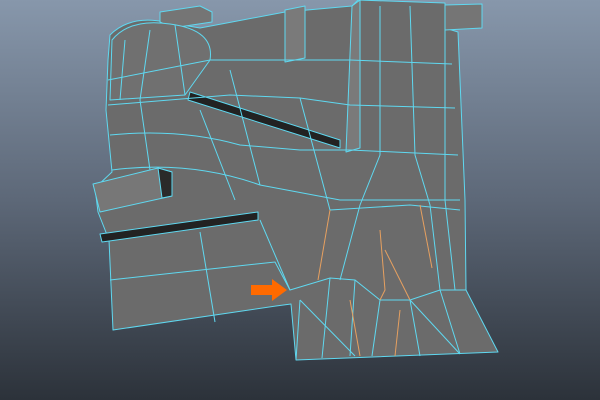 The width and height of the screenshot is (600, 400). I want to click on mesh-block-top-right, so click(463, 17).